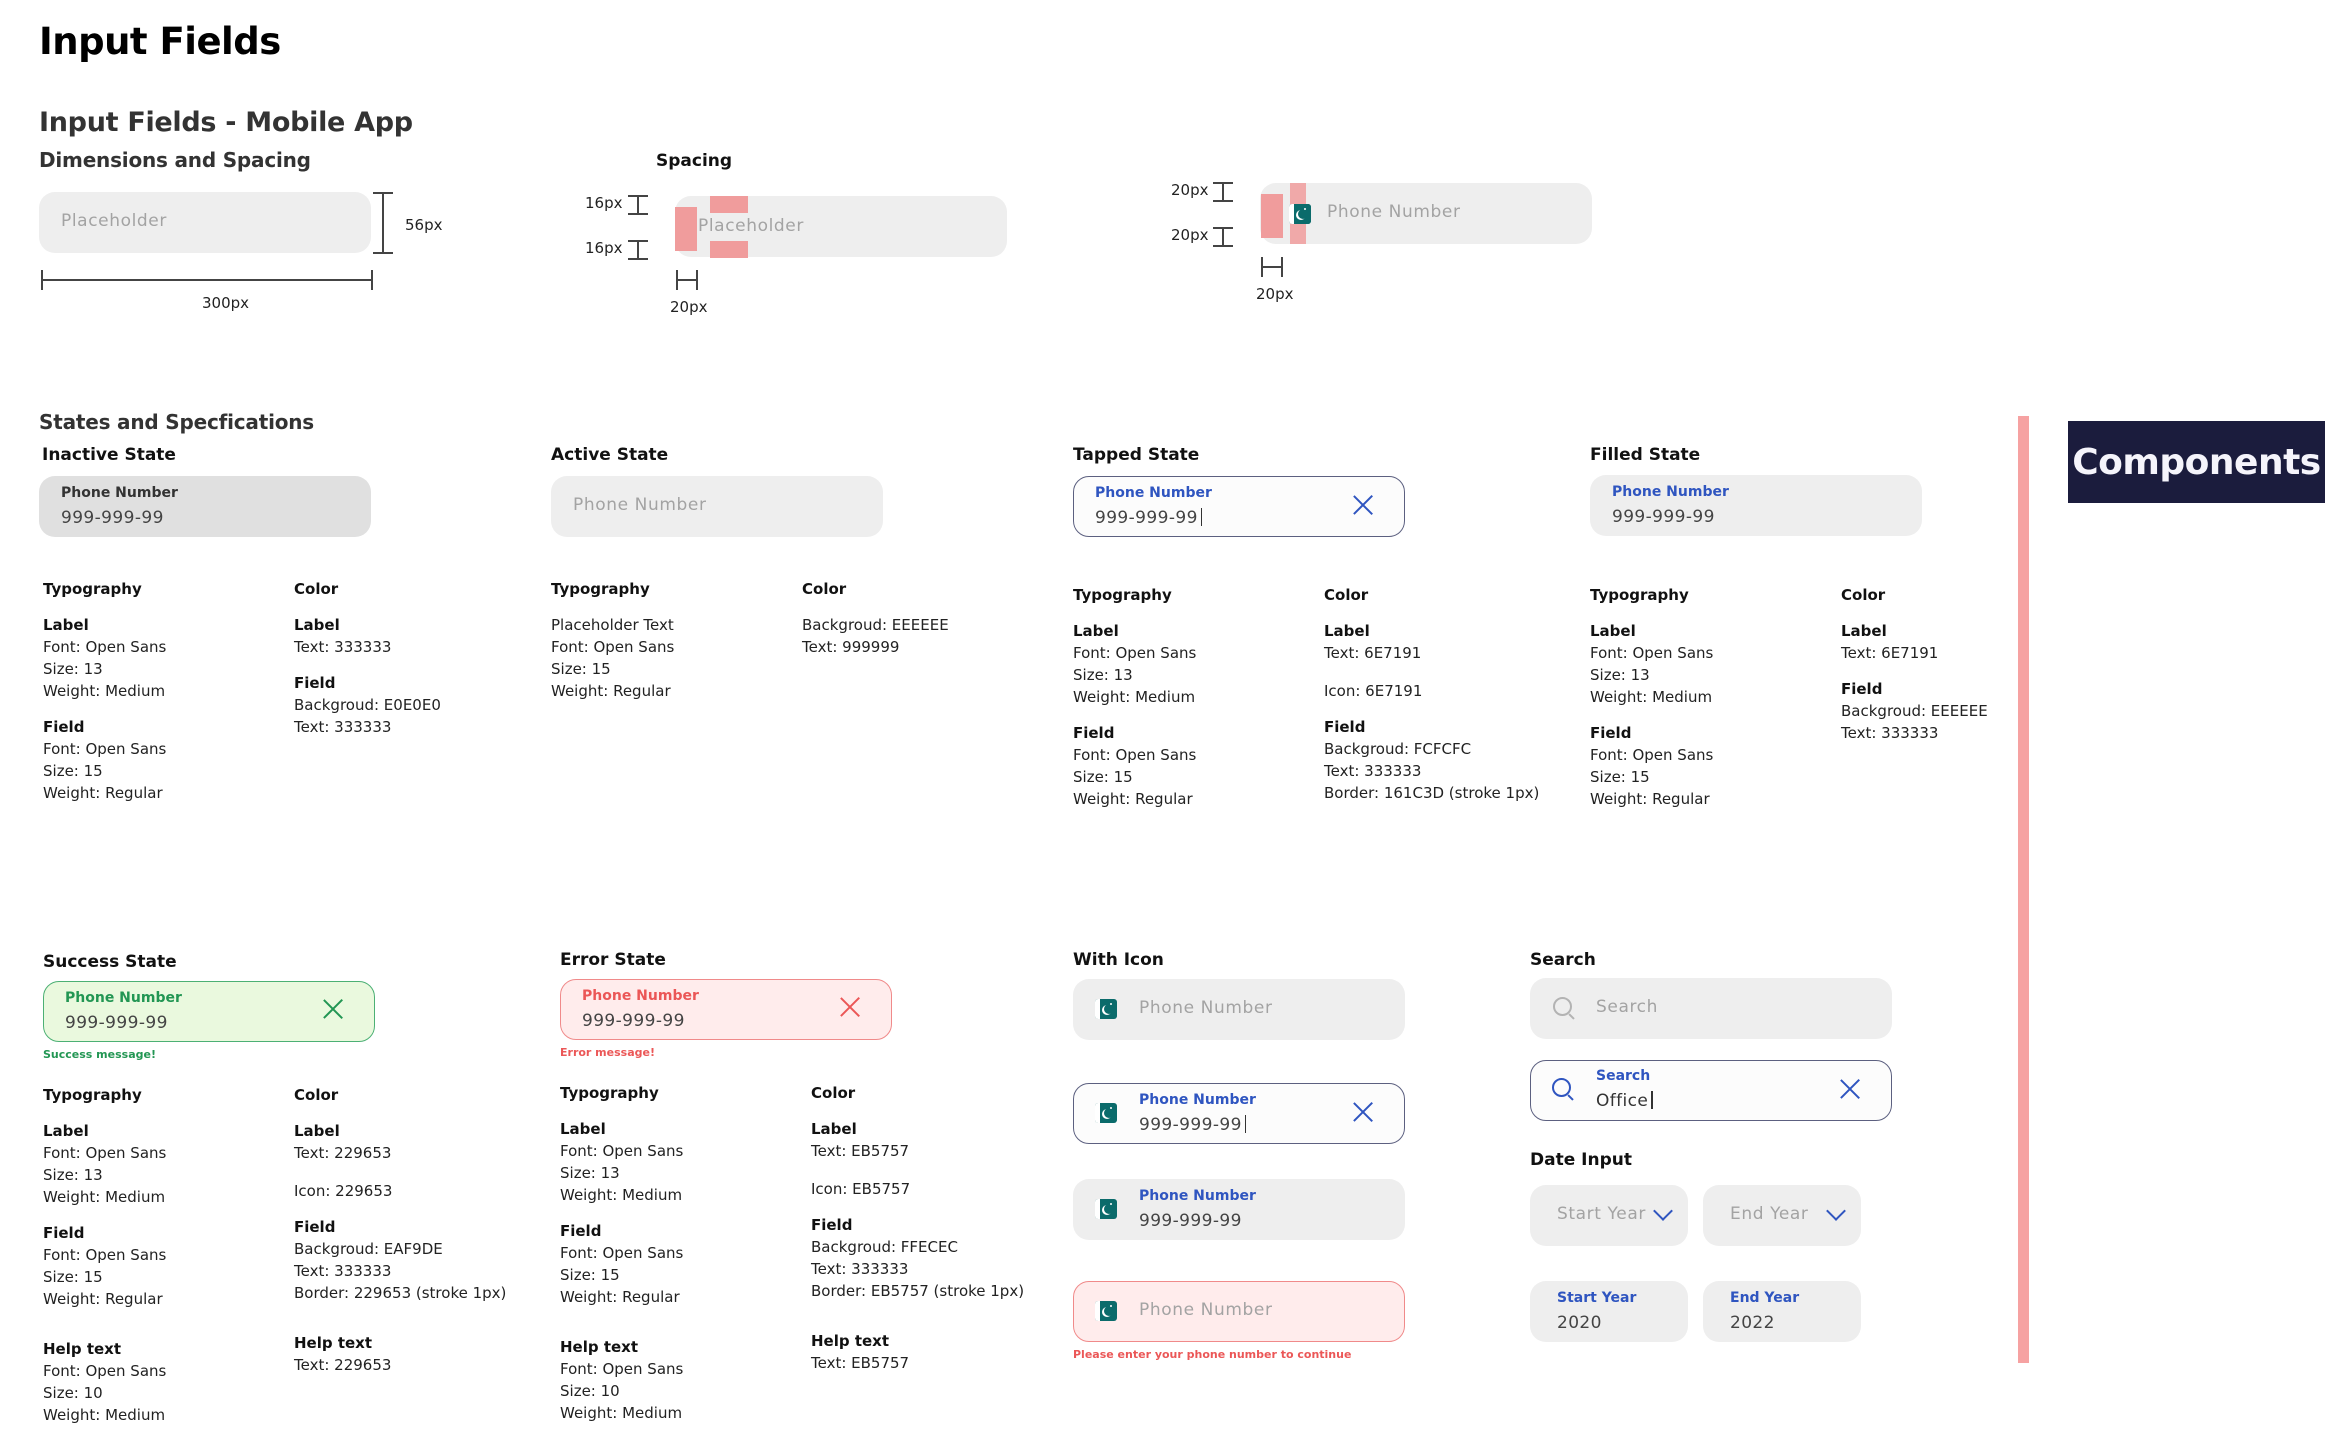 The height and width of the screenshot is (1436, 2346). Describe the element at coordinates (1581, 1160) in the screenshot. I see `date-input-title: Date Input` at that location.